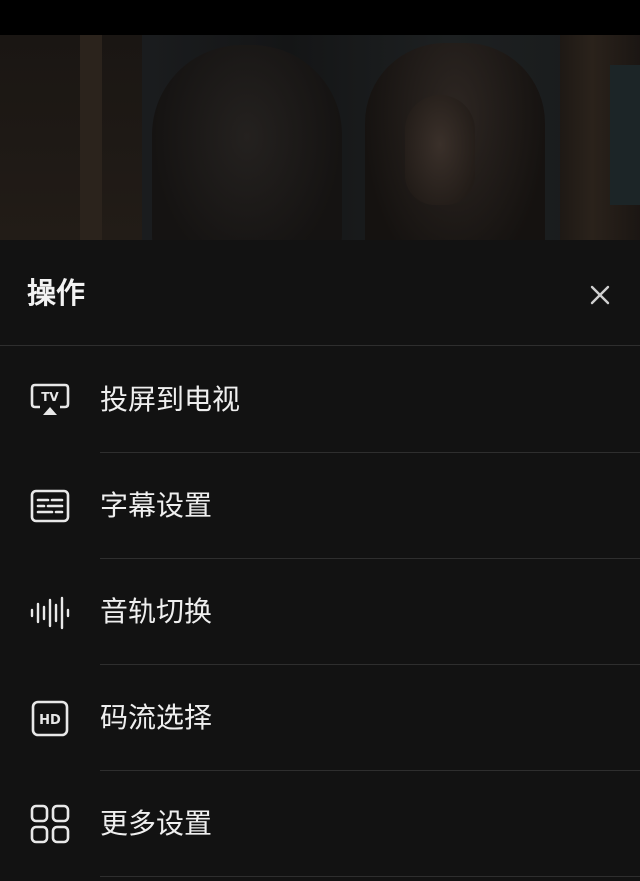  What do you see at coordinates (440, 150) in the screenshot?
I see `video-scene-face` at bounding box center [440, 150].